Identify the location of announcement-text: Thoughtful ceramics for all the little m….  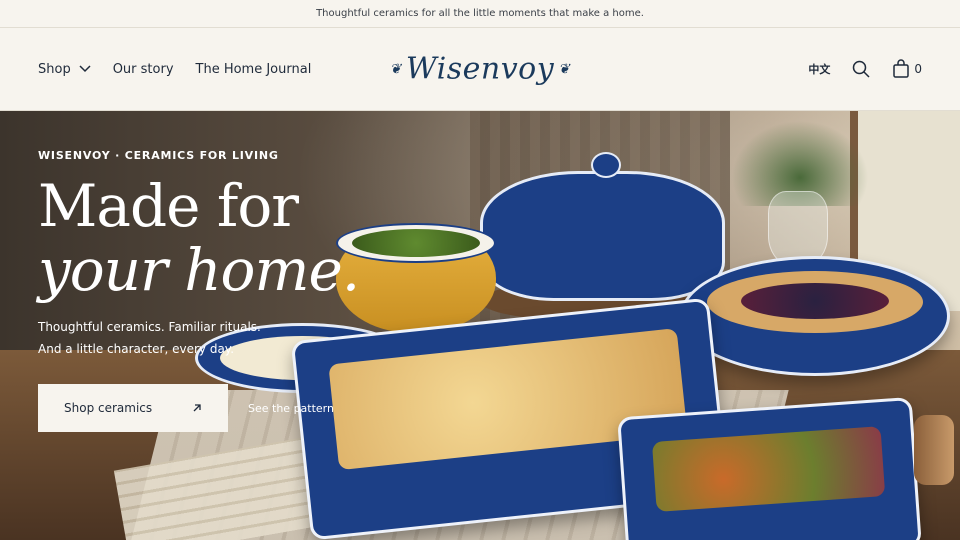
(480, 13).